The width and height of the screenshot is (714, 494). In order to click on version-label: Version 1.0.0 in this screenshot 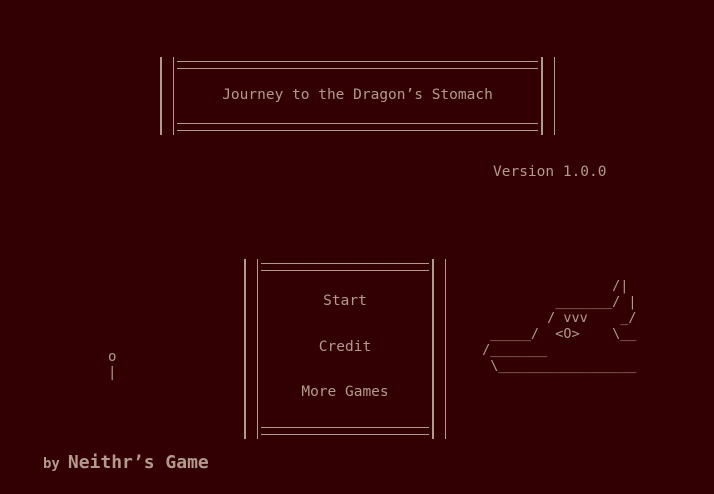, I will do `click(550, 172)`.